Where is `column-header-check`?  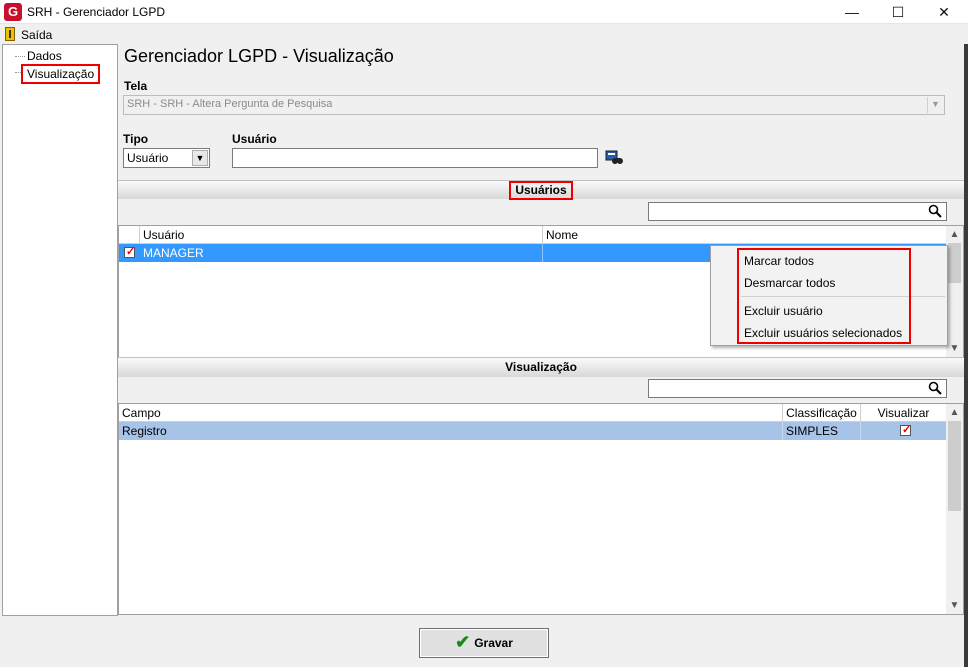
column-header-check is located at coordinates (129, 235).